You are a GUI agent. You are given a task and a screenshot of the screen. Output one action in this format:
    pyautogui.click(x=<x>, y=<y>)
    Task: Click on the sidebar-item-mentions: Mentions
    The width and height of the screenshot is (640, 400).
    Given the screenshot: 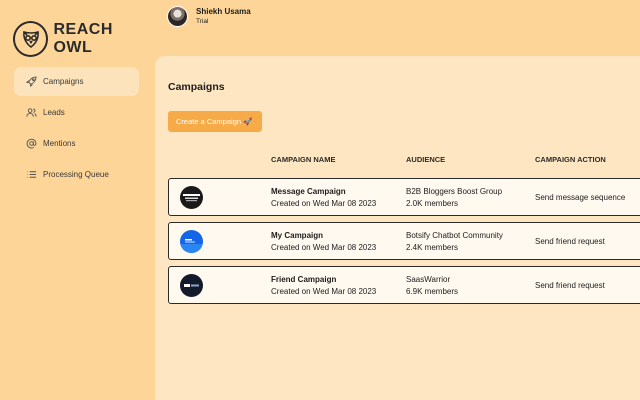 What is the action you would take?
    pyautogui.click(x=76, y=143)
    